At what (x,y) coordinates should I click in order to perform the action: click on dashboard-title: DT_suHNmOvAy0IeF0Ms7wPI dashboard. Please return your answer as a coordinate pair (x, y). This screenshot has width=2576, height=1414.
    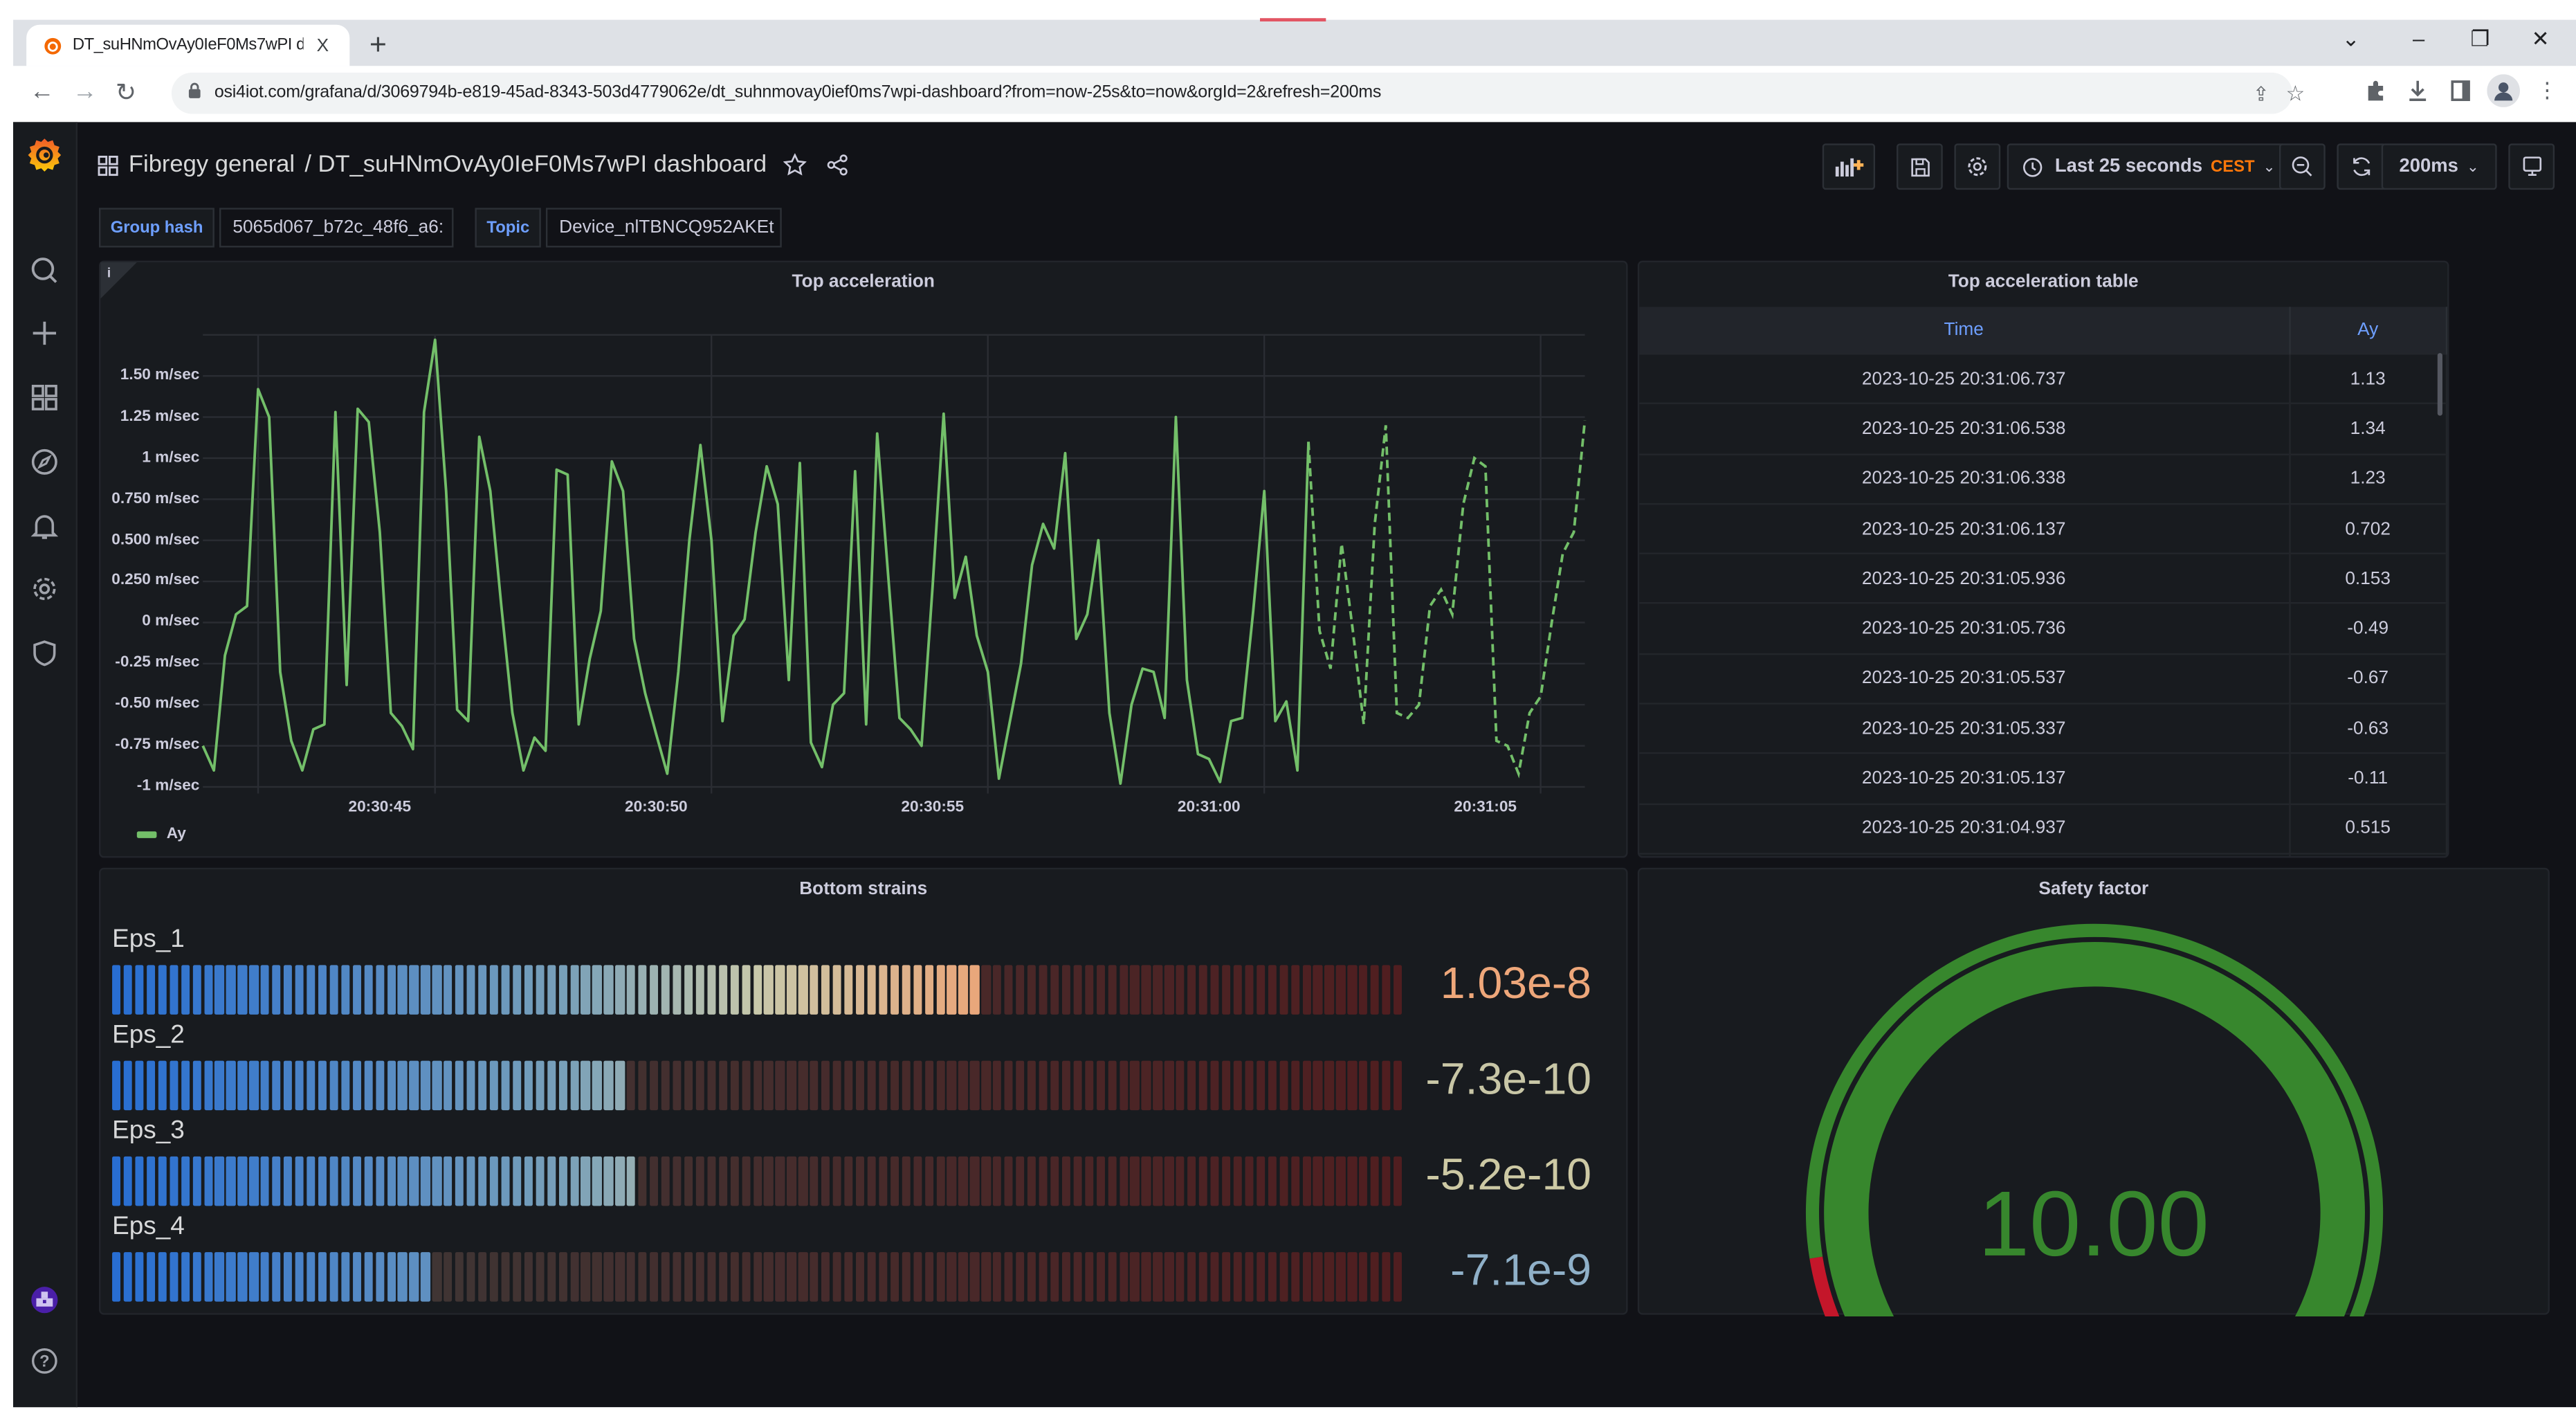
    Looking at the image, I should click on (543, 165).